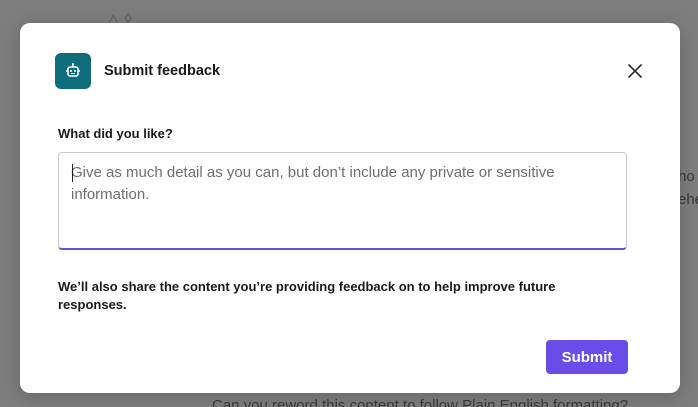 The width and height of the screenshot is (698, 407). What do you see at coordinates (686, 176) in the screenshot?
I see `background-text-fragment: ho` at bounding box center [686, 176].